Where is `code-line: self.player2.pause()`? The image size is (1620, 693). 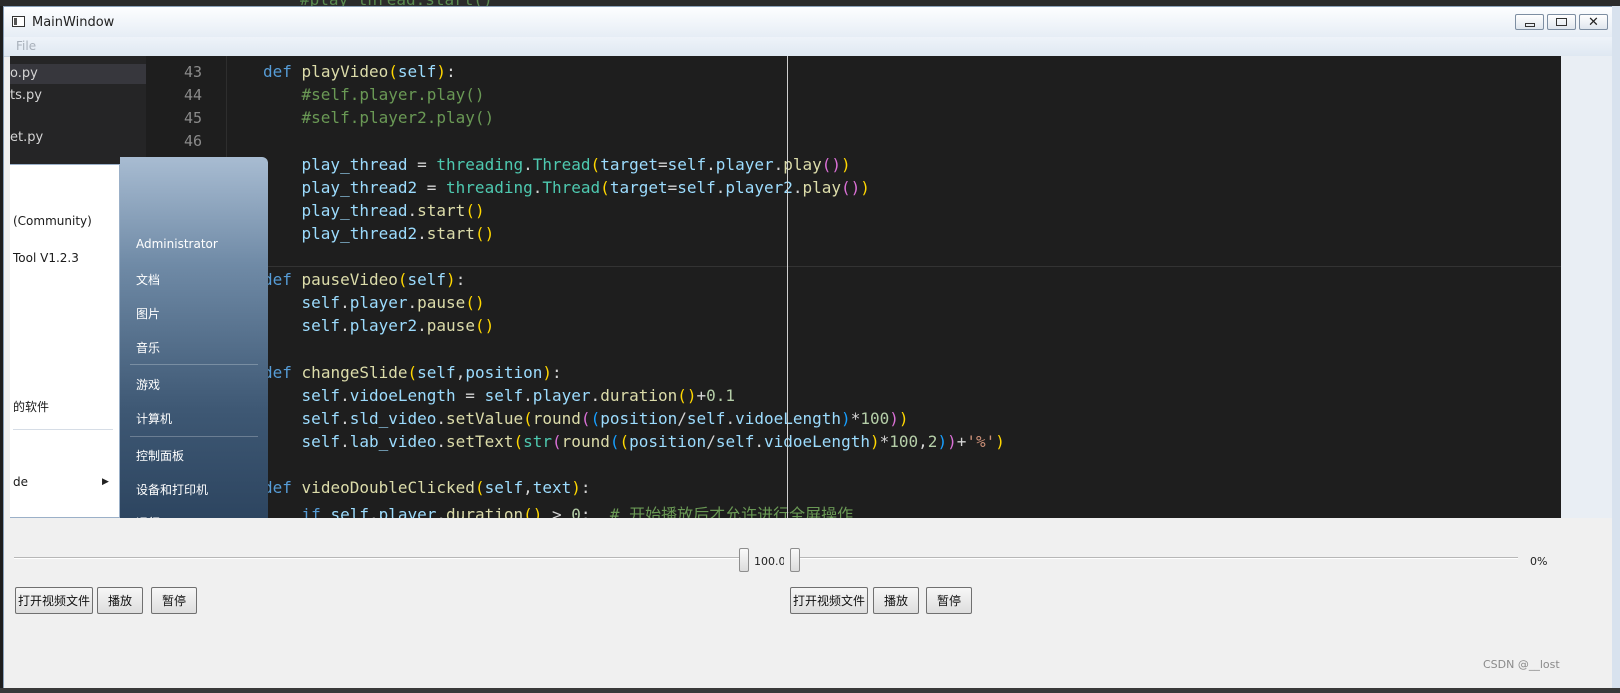
code-line: self.player2.pause() is located at coordinates (398, 325).